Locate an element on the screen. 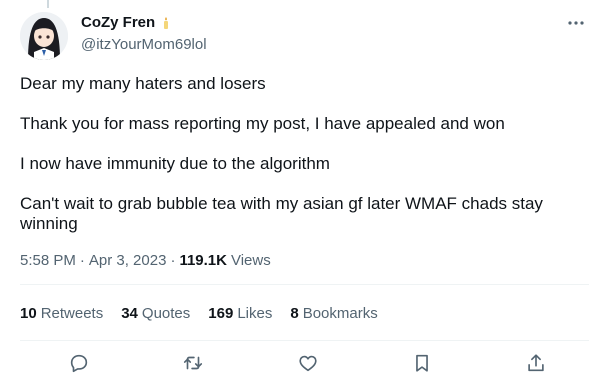 The width and height of the screenshot is (609, 382). tweet-meta: 5:58 PM · Apr 3, 2023 · 119.1K Views is located at coordinates (145, 260).